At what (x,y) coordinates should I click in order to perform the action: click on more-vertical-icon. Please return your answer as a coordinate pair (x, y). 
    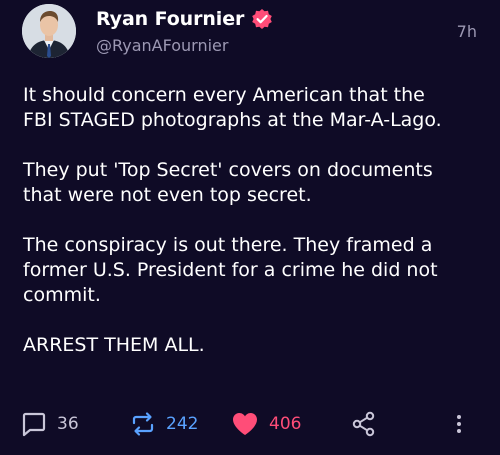
    Looking at the image, I should click on (459, 424).